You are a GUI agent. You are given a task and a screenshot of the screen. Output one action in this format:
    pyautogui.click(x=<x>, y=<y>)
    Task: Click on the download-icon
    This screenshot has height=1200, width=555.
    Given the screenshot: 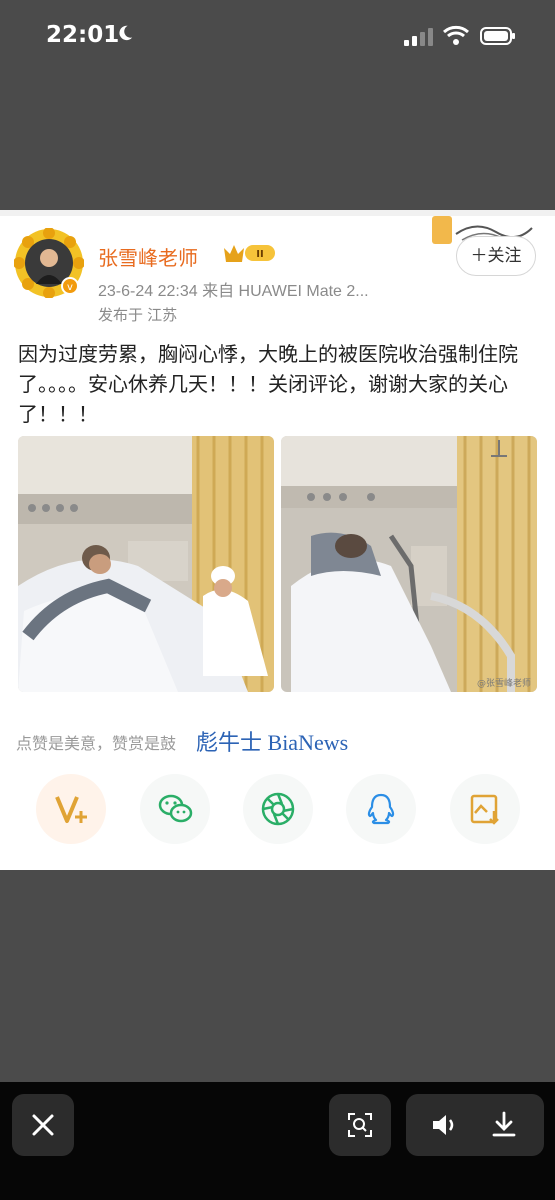 What is the action you would take?
    pyautogui.click(x=504, y=1124)
    